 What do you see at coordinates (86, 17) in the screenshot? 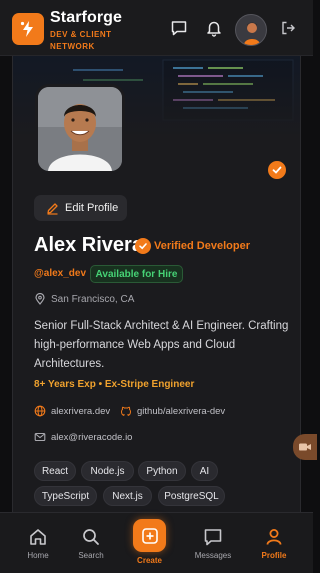
I see `brand-name: Starforge` at bounding box center [86, 17].